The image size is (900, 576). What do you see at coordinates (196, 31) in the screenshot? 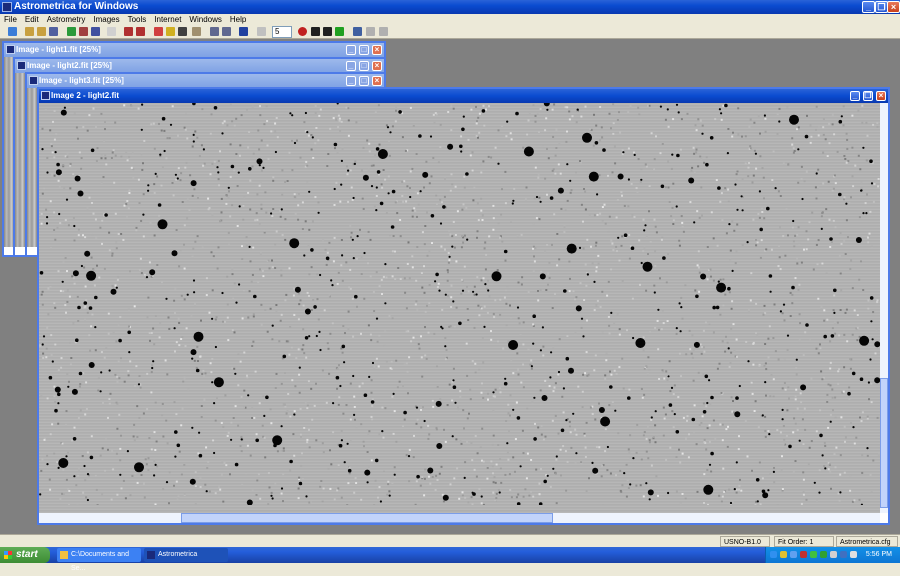
I see `table-icon` at bounding box center [196, 31].